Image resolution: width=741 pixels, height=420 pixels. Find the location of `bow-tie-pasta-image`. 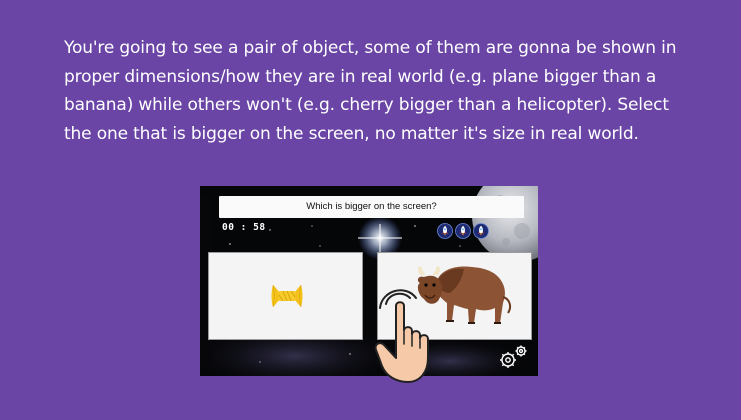

bow-tie-pasta-image is located at coordinates (287, 296).